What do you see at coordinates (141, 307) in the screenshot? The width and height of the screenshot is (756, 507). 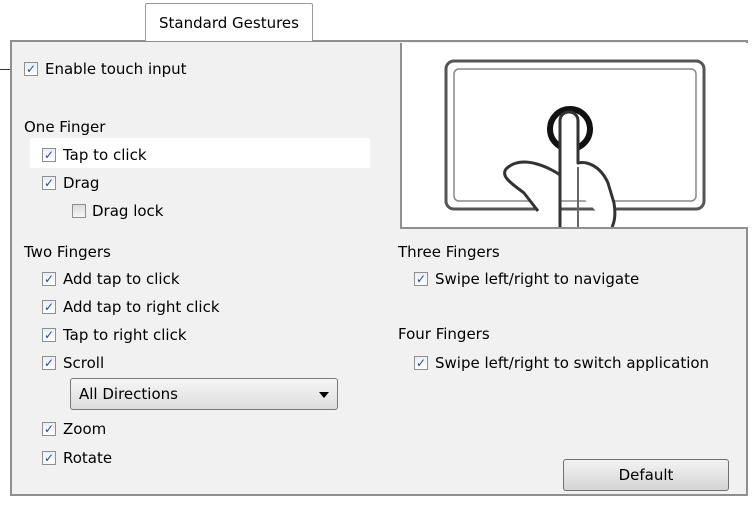 I see `add-tap-to-right-click-label: Add tap to right click` at bounding box center [141, 307].